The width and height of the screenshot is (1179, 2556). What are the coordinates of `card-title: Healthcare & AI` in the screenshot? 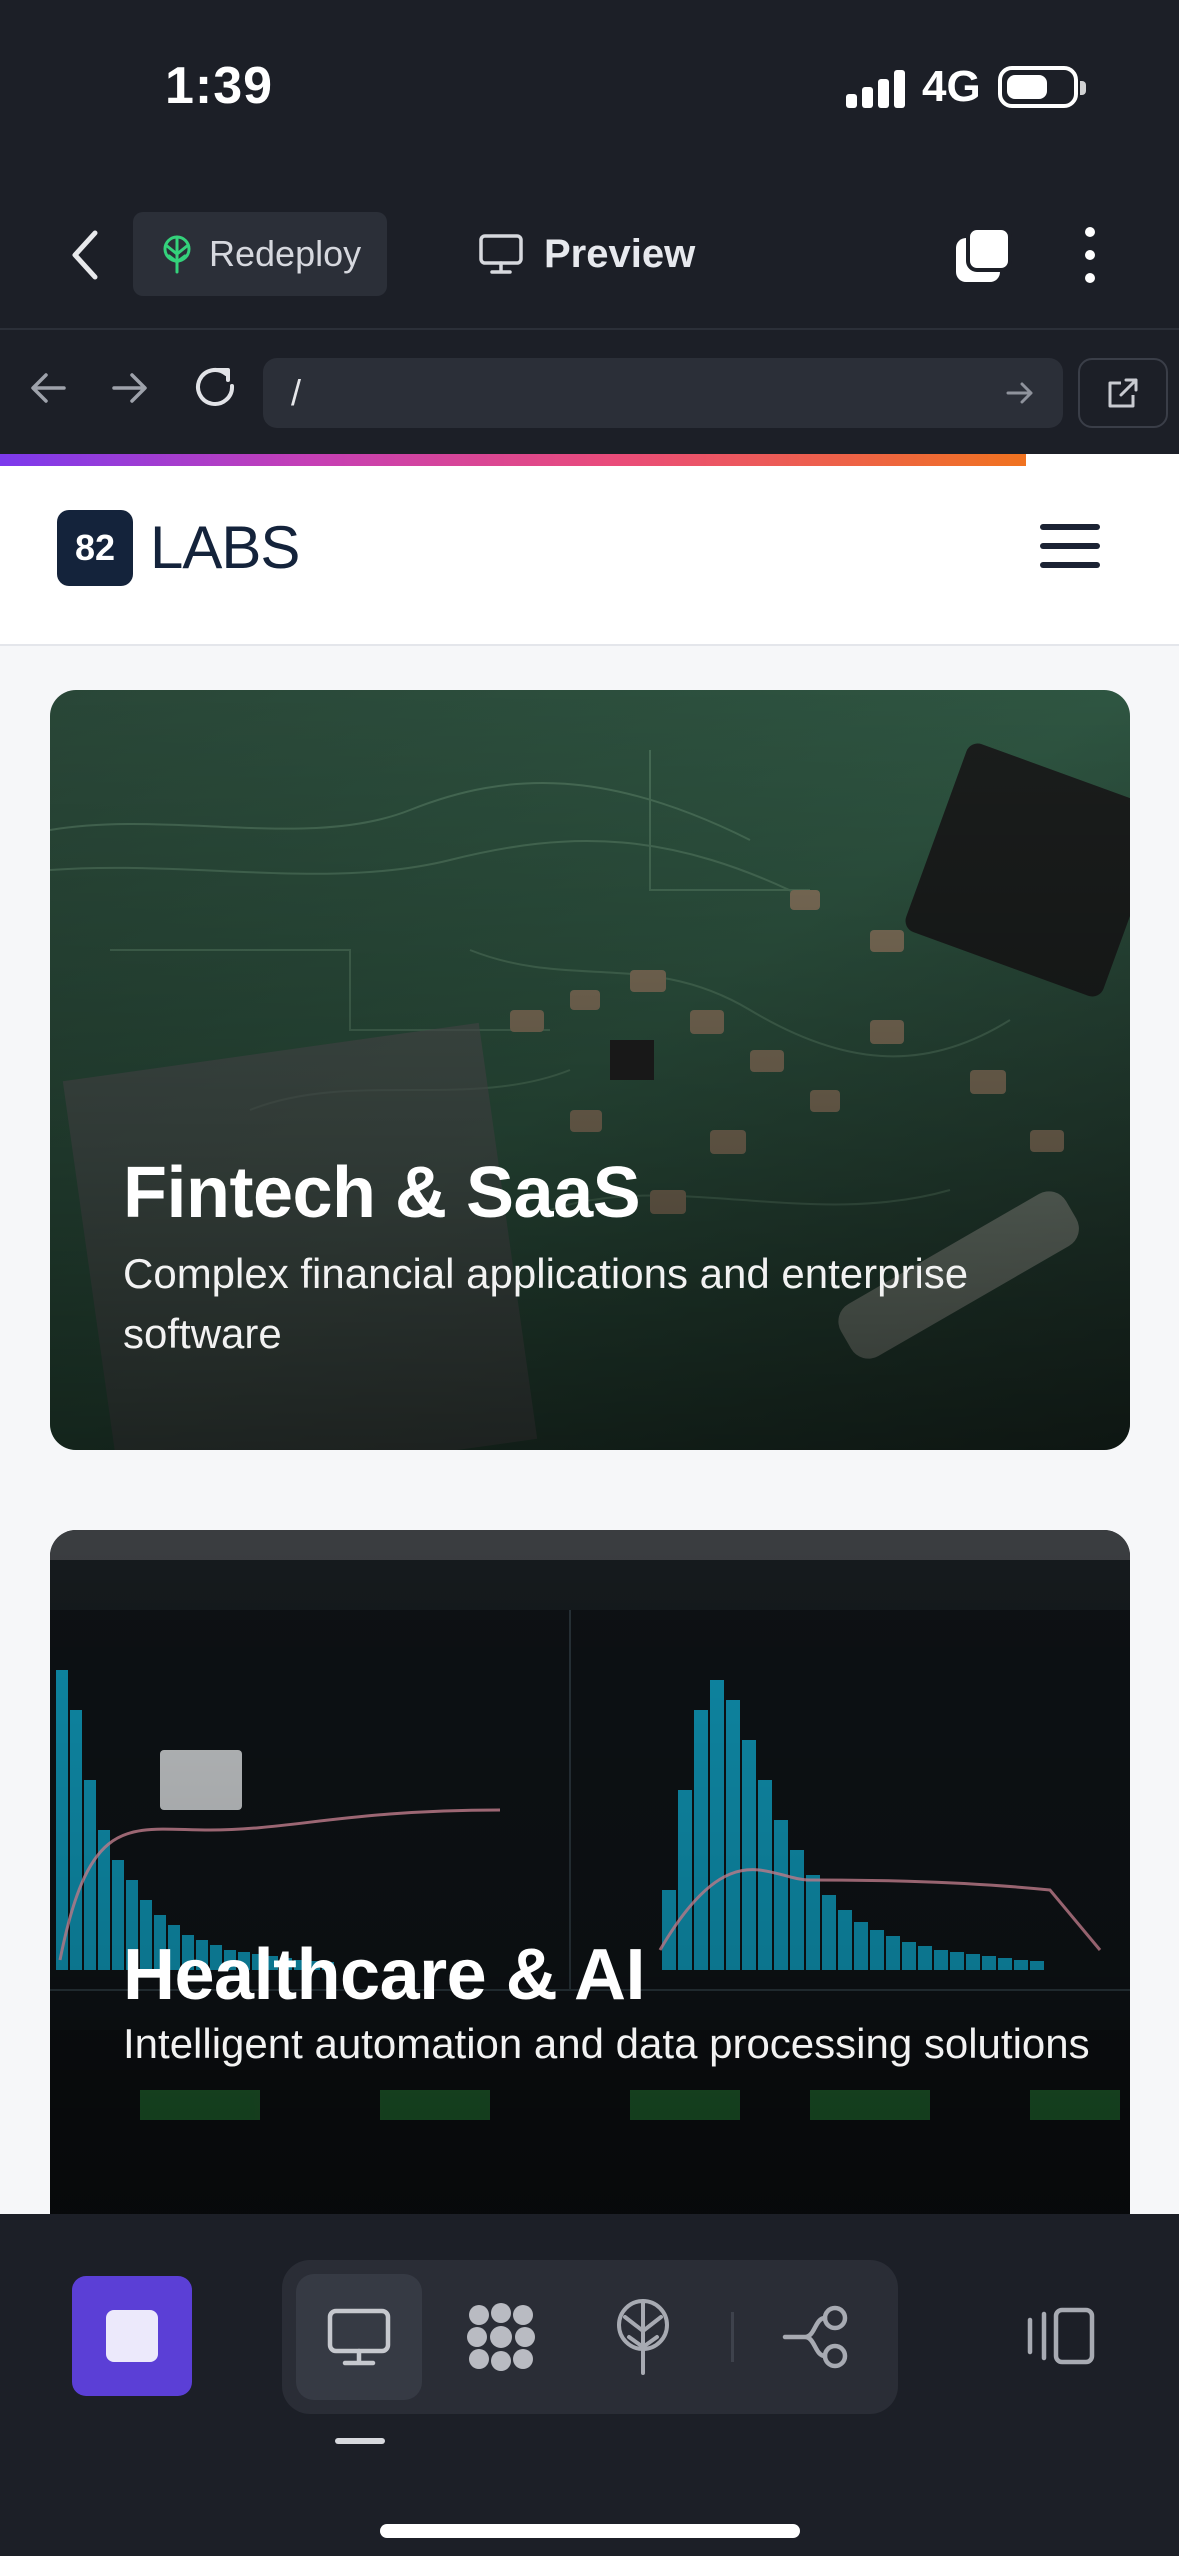 It's located at (384, 1975).